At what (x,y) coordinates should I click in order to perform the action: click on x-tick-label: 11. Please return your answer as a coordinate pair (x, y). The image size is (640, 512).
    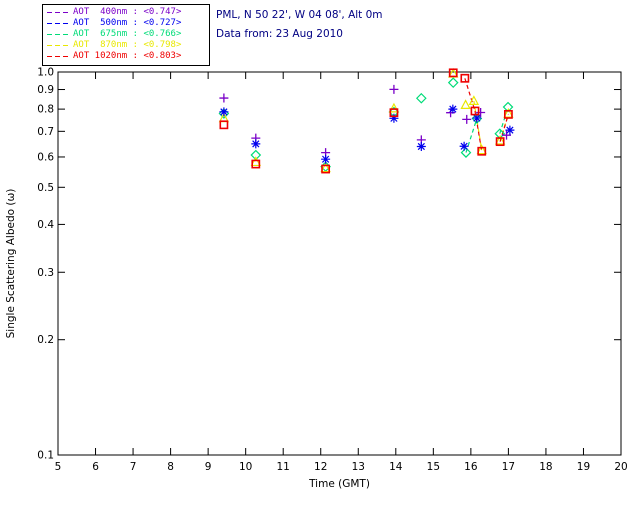
    Looking at the image, I should click on (283, 467).